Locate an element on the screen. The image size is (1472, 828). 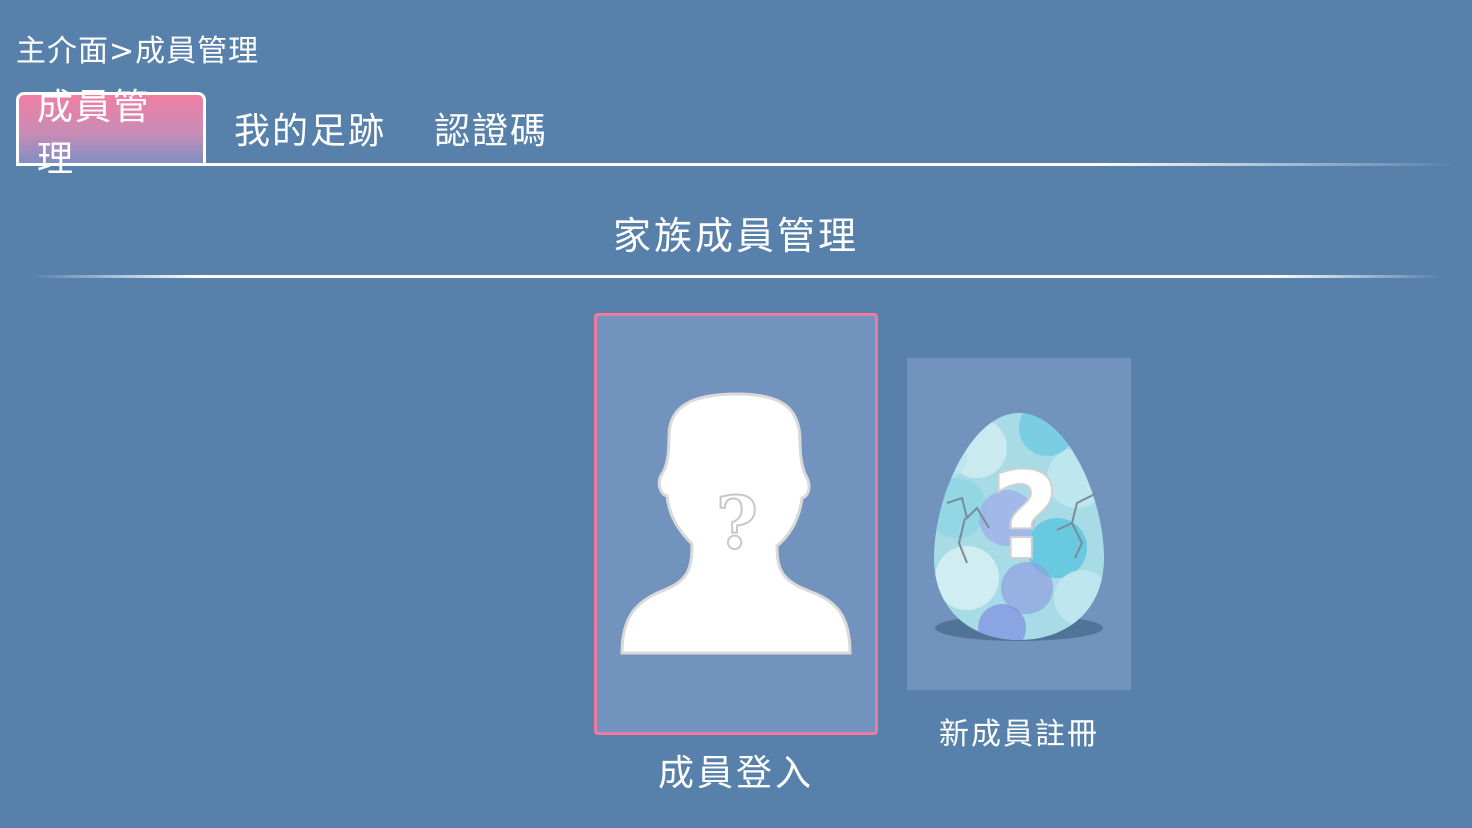
mystery-egg-icon: ? is located at coordinates (1019, 527).